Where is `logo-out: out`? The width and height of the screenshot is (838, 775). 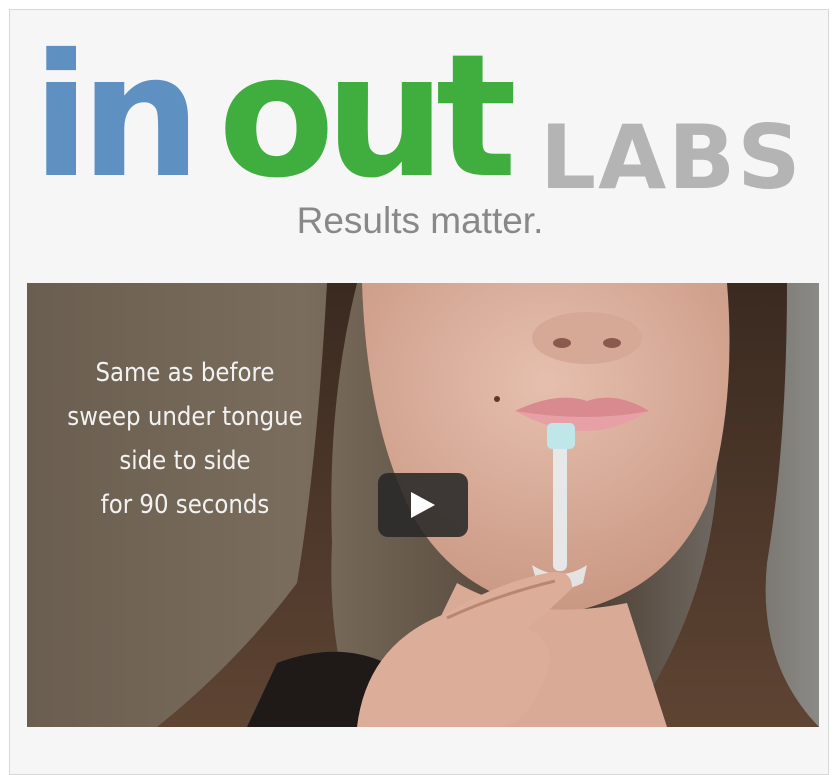
logo-out: out is located at coordinates (367, 117).